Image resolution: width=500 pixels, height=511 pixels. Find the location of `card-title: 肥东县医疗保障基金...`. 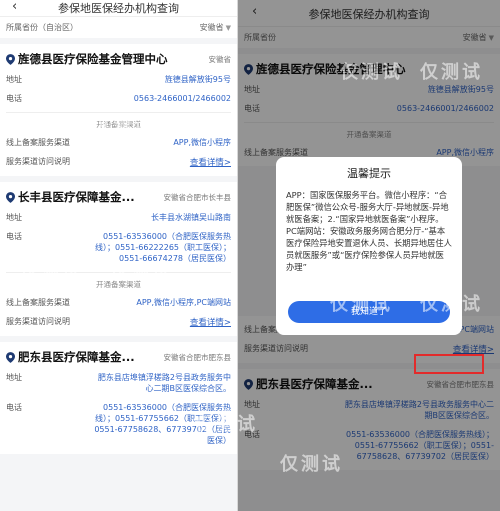

card-title: 肥东县医疗保障基金... is located at coordinates (76, 357).